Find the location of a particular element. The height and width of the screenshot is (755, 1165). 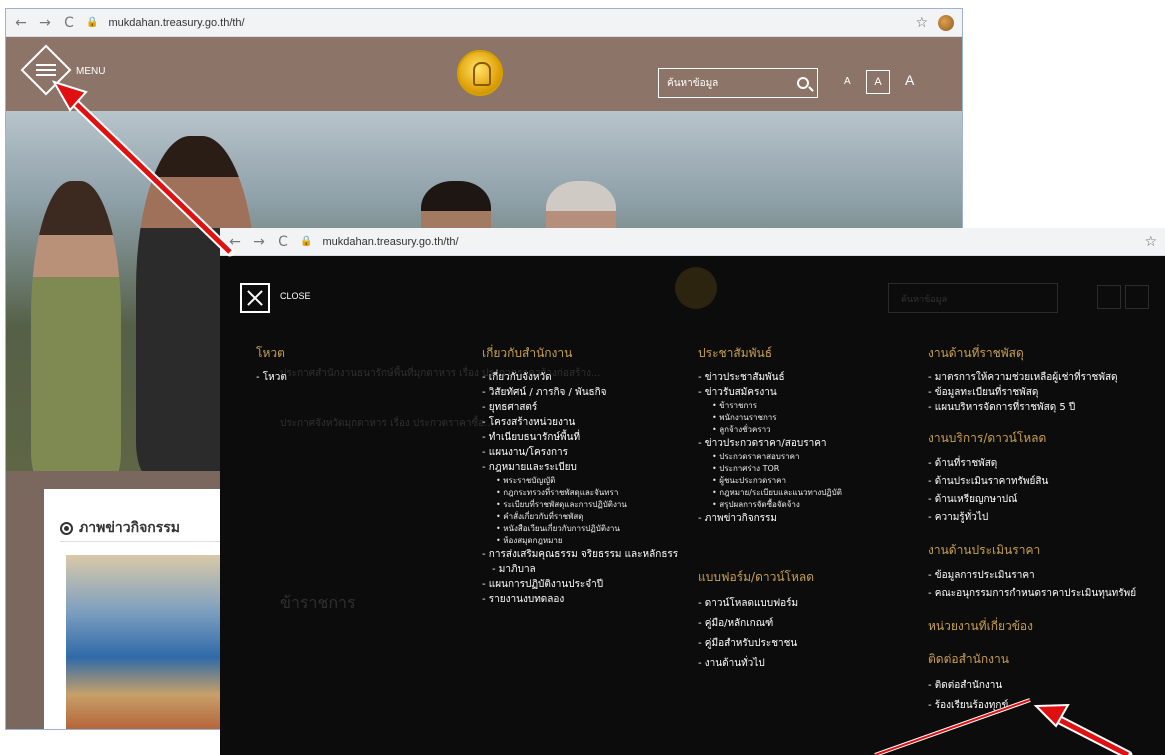

menu-item: ข่าวประกวดราคา/สอบราคา is located at coordinates (770, 443).